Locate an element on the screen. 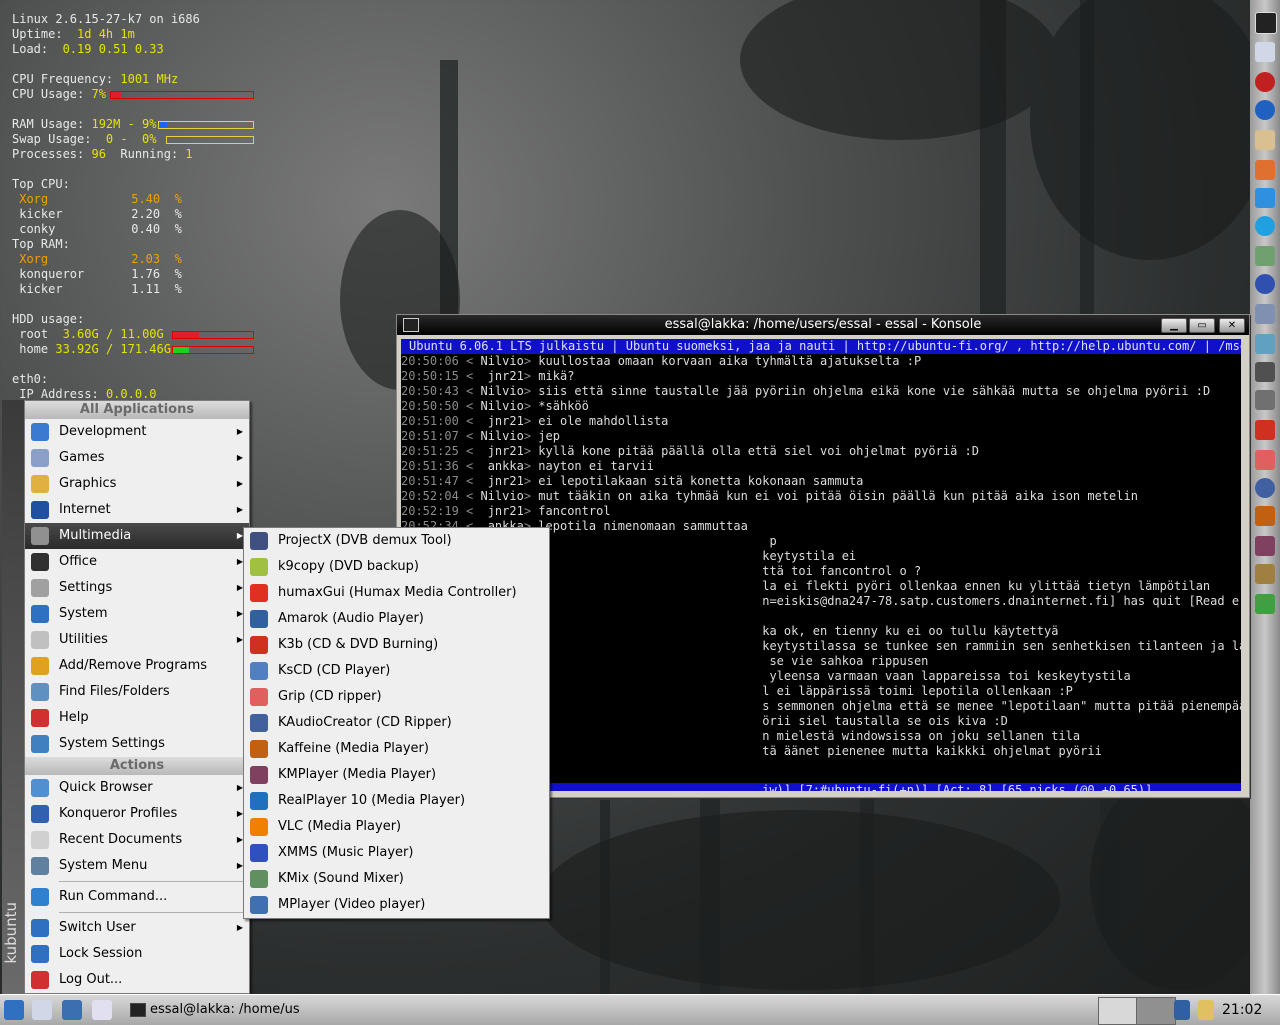 This screenshot has height=1025, width=1280. vlc-icon is located at coordinates (1265, 574).